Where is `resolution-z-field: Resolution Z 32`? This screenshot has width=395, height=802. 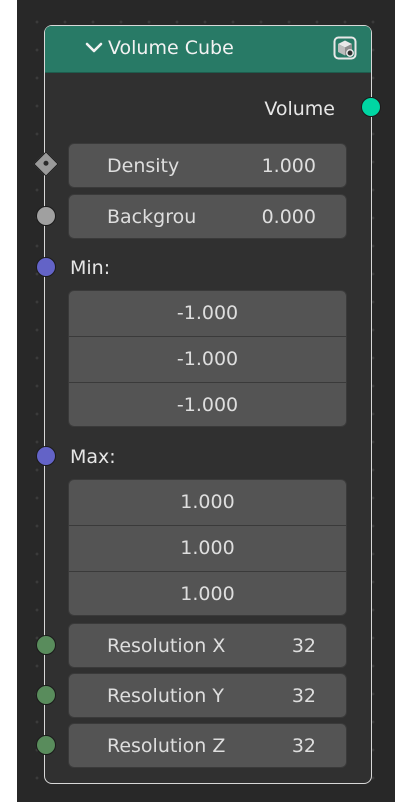
resolution-z-field: Resolution Z 32 is located at coordinates (207, 745).